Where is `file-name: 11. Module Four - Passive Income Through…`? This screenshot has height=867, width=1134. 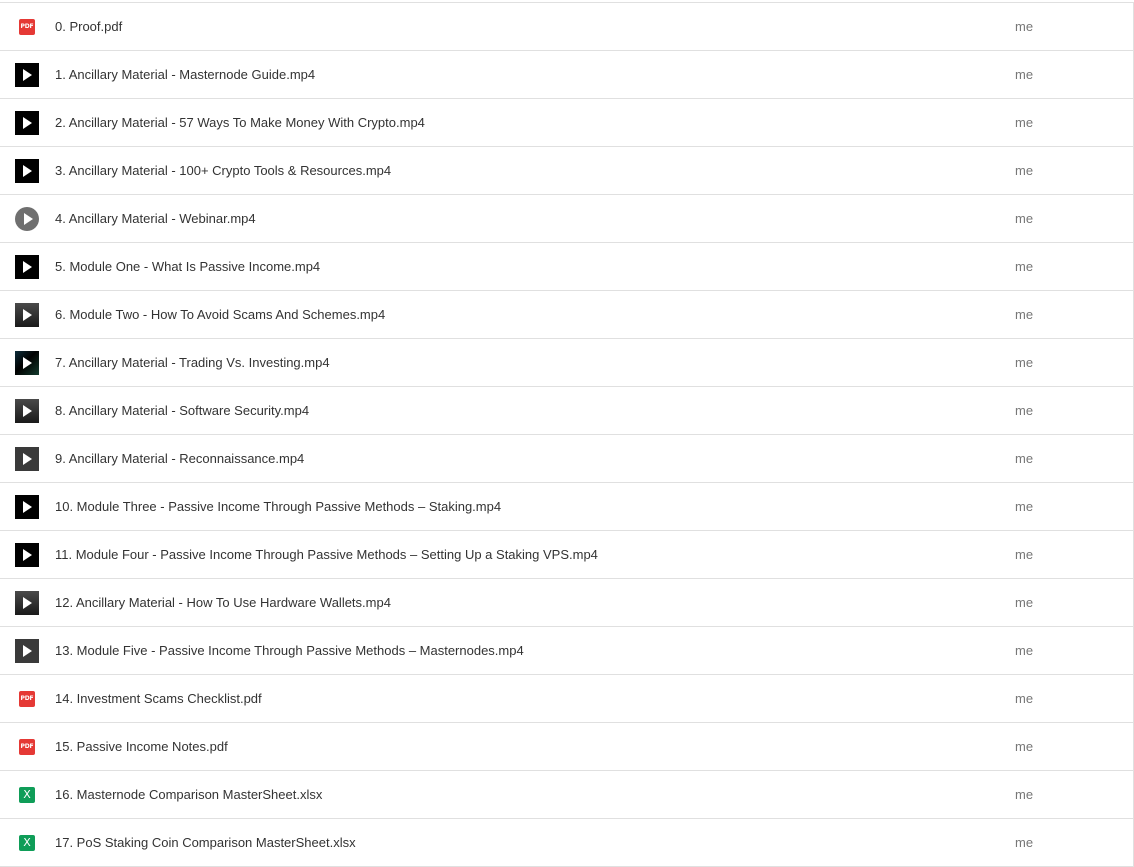 file-name: 11. Module Four - Passive Income Through… is located at coordinates (326, 554).